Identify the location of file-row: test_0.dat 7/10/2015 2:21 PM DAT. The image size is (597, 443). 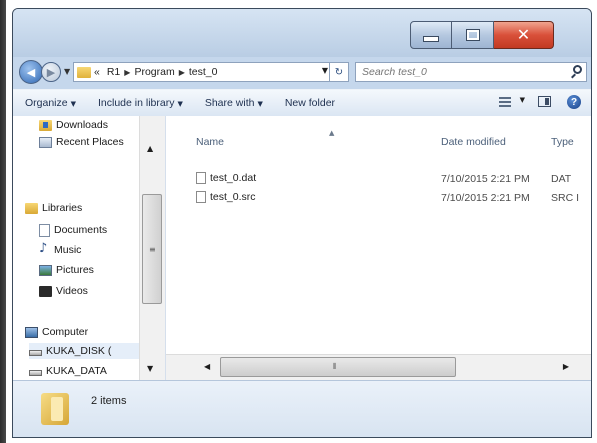
(393, 180).